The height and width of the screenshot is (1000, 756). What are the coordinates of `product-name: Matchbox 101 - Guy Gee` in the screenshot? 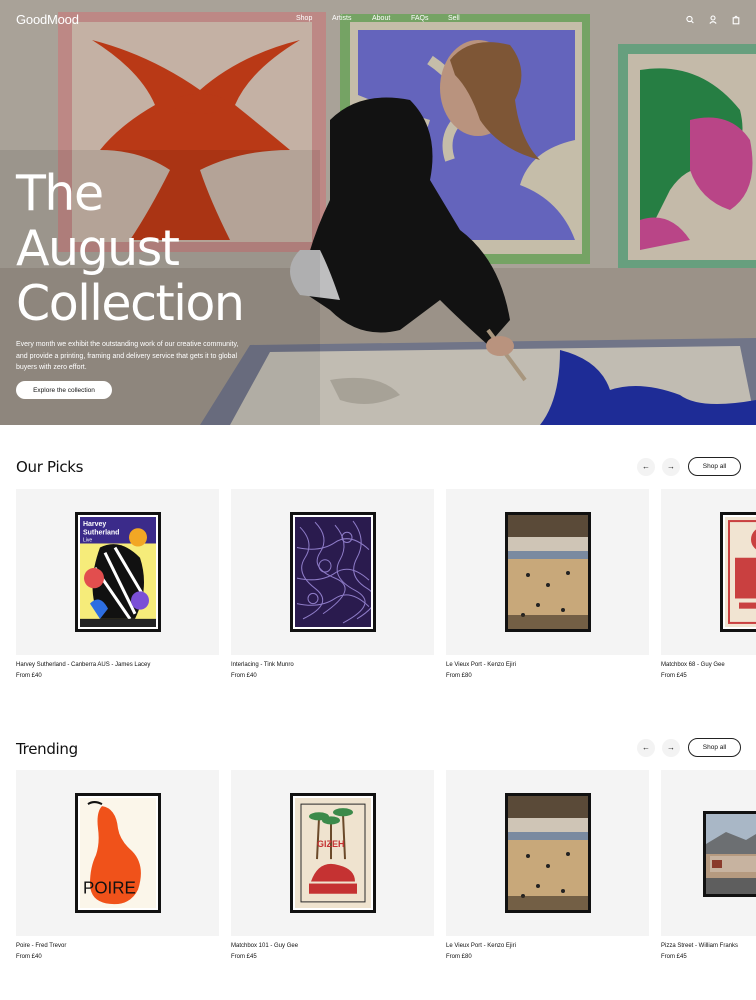 It's located at (264, 946).